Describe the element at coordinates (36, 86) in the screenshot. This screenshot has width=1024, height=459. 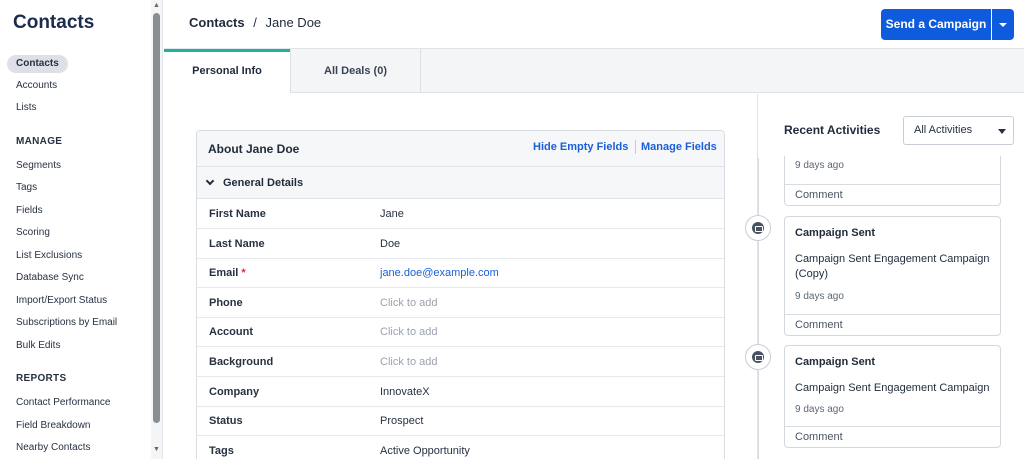
I see `sidebar-item-accounts: Accounts` at that location.